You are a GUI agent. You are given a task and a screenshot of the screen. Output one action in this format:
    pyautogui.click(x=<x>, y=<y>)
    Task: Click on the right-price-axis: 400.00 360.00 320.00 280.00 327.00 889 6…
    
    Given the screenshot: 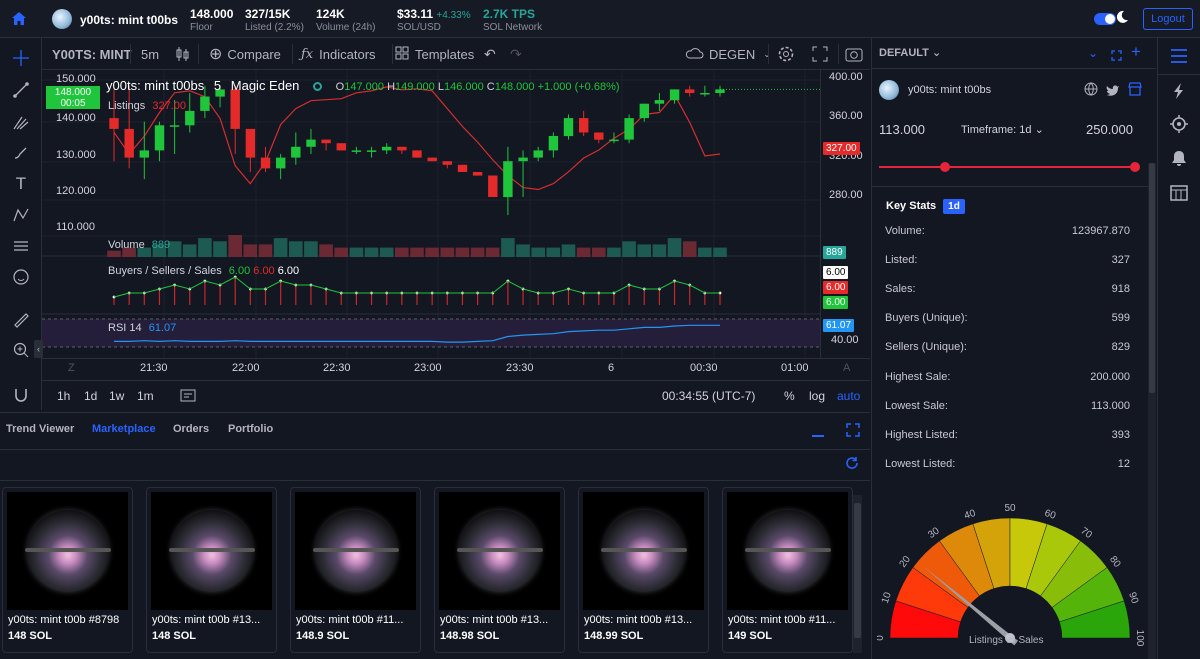 What is the action you would take?
    pyautogui.click(x=845, y=214)
    